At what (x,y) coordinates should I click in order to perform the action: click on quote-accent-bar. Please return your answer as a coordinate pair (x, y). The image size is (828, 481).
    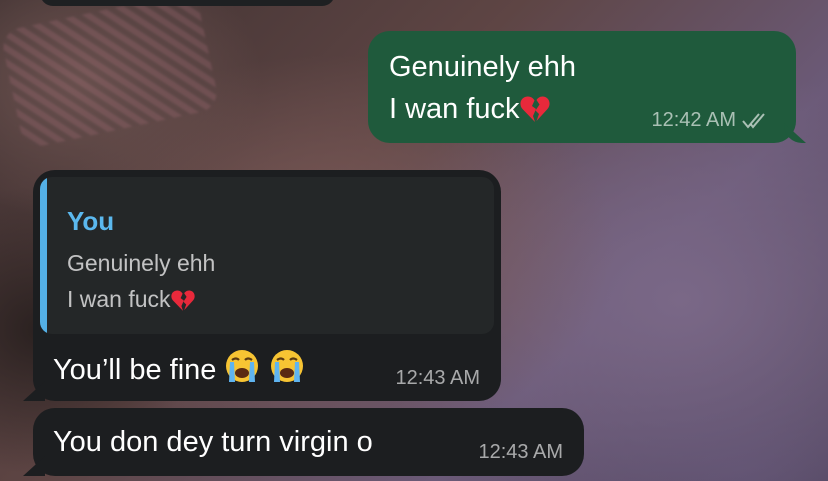
    Looking at the image, I should click on (43, 255).